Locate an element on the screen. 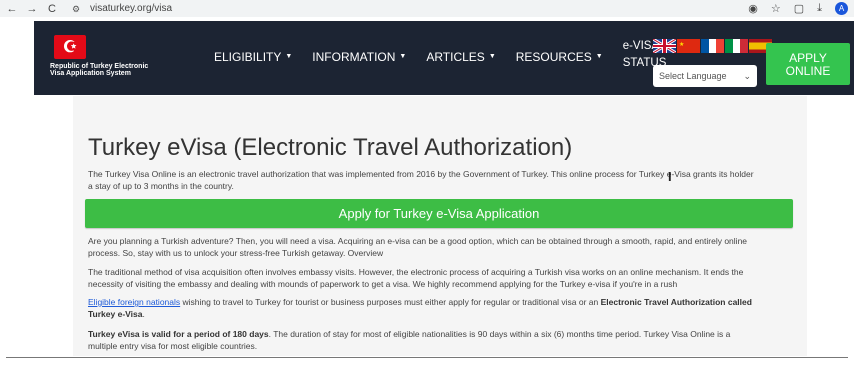  chevron-down-icon: ⌄ is located at coordinates (747, 75).